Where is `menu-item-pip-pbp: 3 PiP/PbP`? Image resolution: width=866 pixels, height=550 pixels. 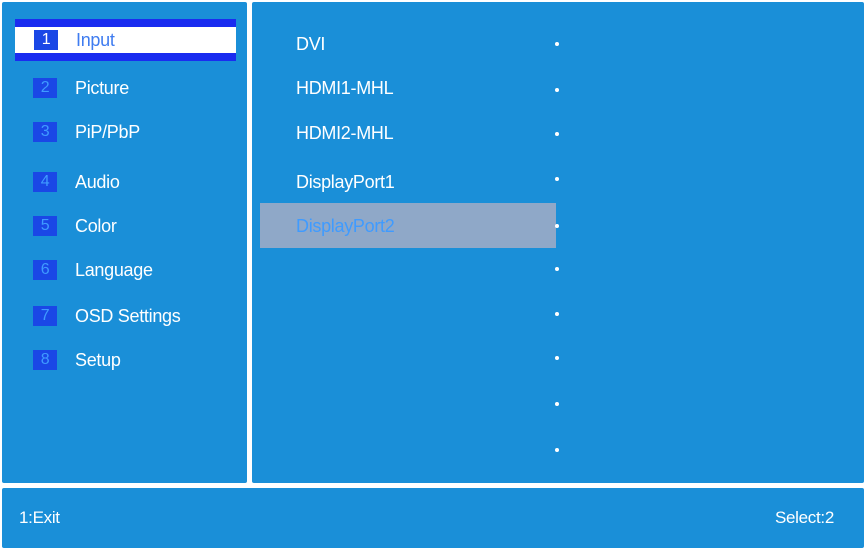 menu-item-pip-pbp: 3 PiP/PbP is located at coordinates (124, 132).